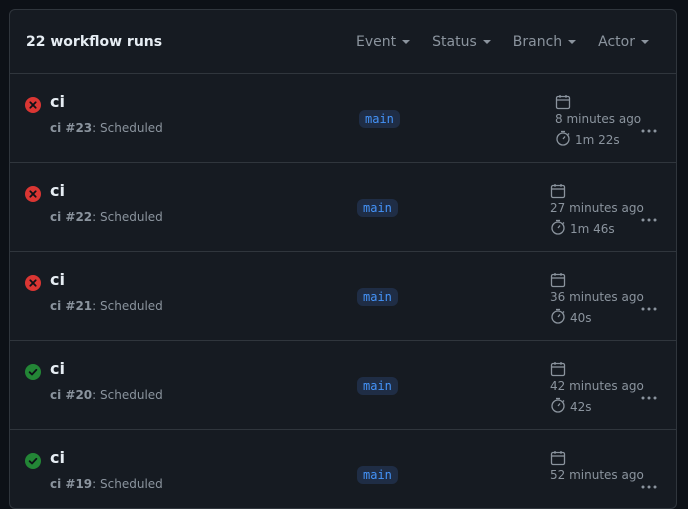 The height and width of the screenshot is (509, 688). Describe the element at coordinates (581, 317) in the screenshot. I see `run-duration-value: 40s` at that location.